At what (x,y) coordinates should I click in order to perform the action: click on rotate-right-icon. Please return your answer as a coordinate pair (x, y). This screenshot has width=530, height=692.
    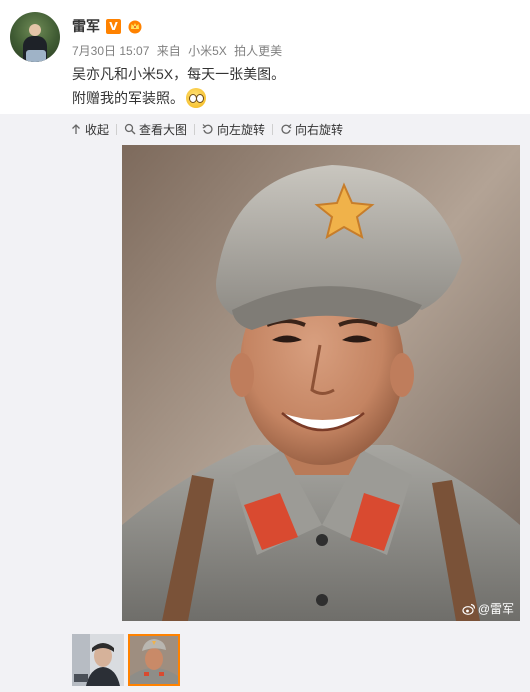
    Looking at the image, I should click on (286, 129).